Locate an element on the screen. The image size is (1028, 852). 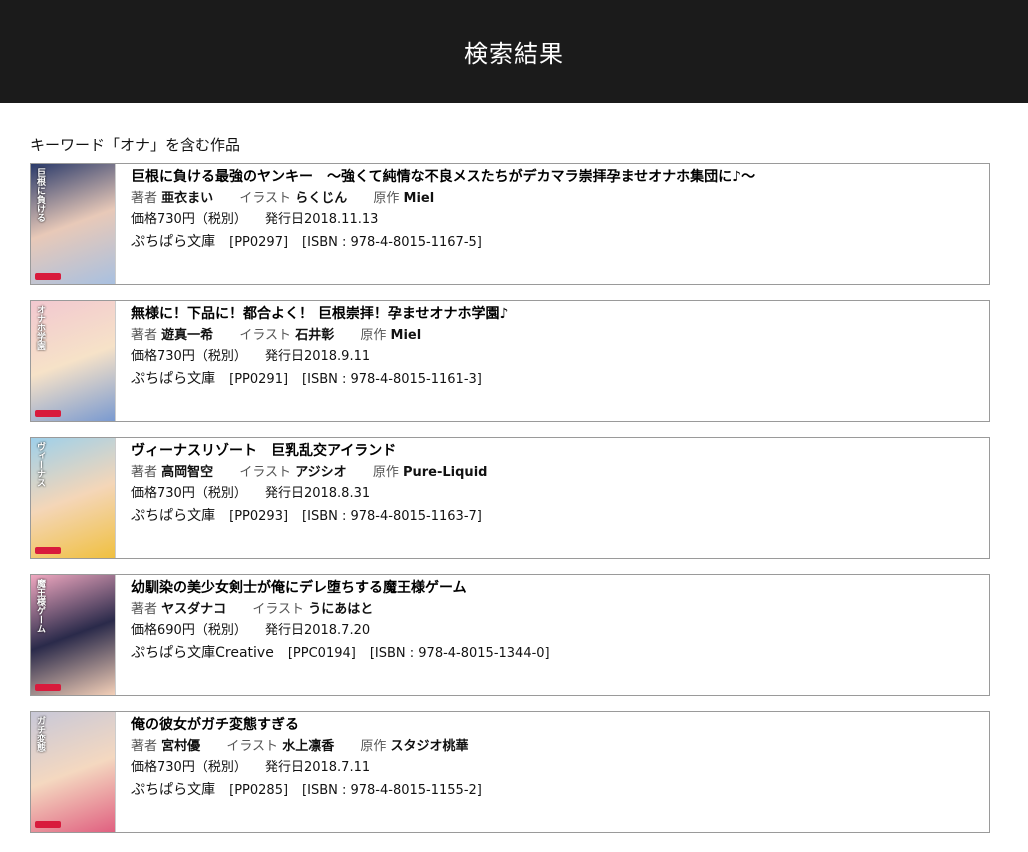
book-cover-image: ヴィーナス is located at coordinates (73, 498).